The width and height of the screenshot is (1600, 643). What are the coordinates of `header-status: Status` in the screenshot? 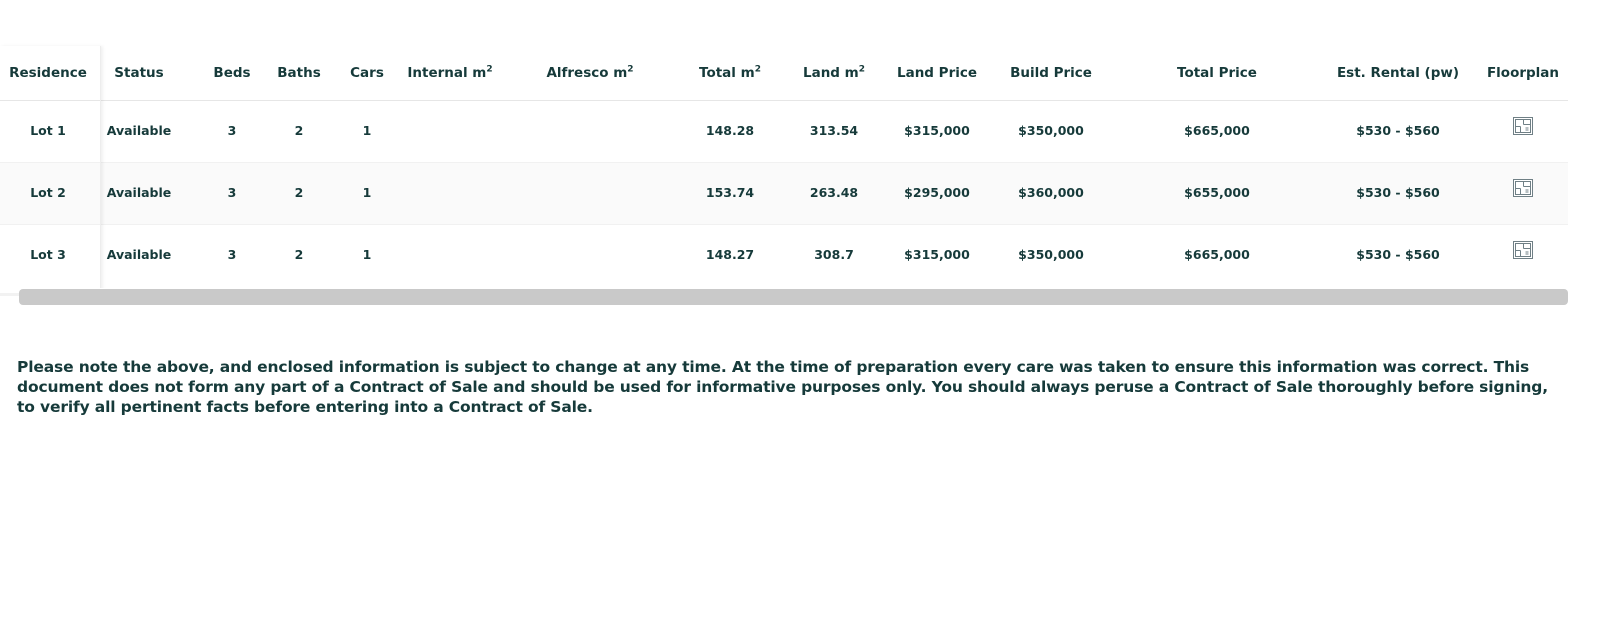 It's located at (138, 73).